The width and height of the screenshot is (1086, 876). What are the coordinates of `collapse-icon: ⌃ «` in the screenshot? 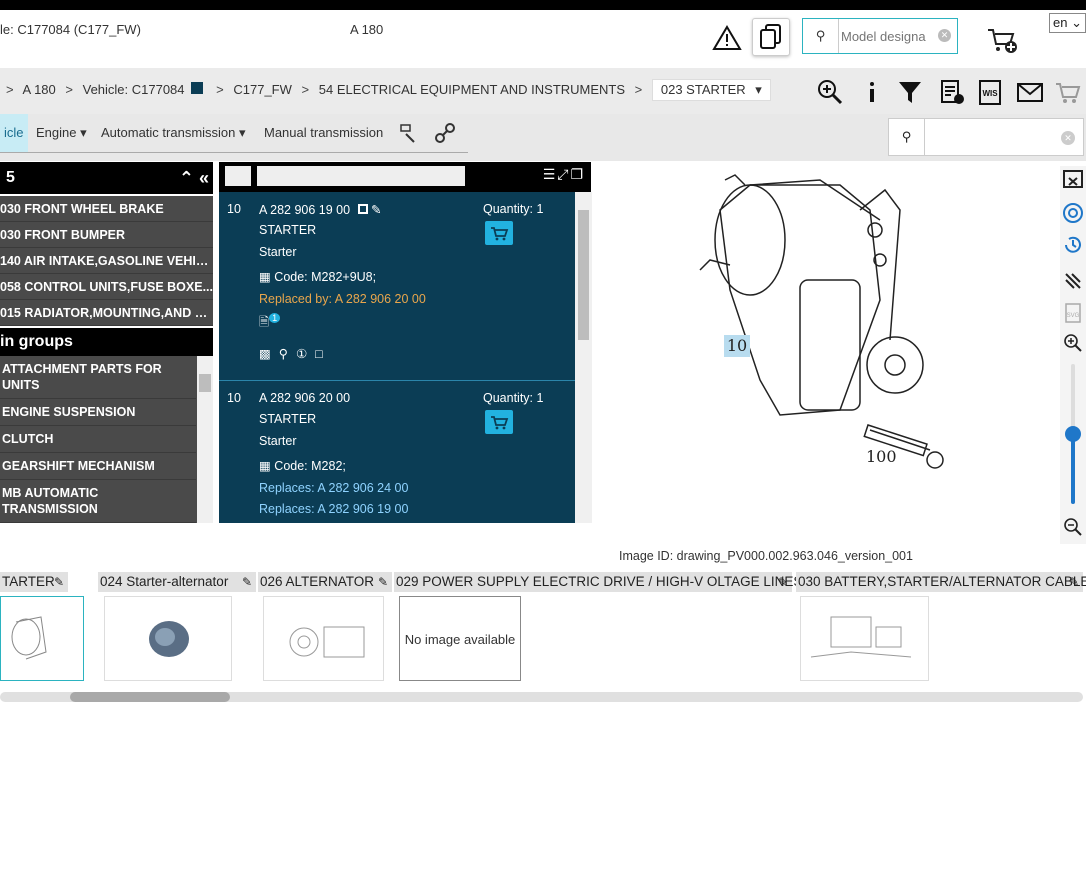 It's located at (194, 178).